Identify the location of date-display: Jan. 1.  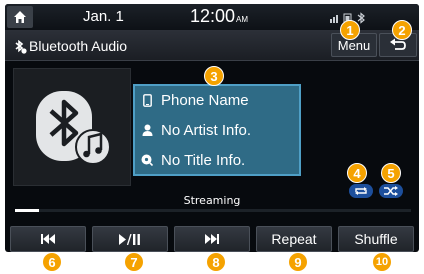
(103, 16).